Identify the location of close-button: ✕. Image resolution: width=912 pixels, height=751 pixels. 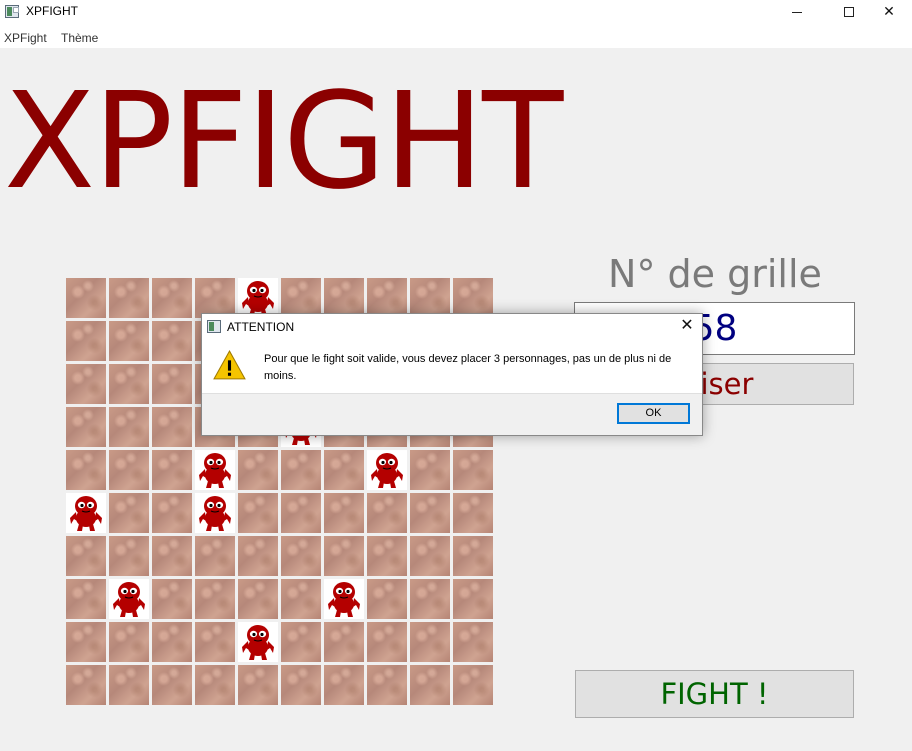
(889, 12).